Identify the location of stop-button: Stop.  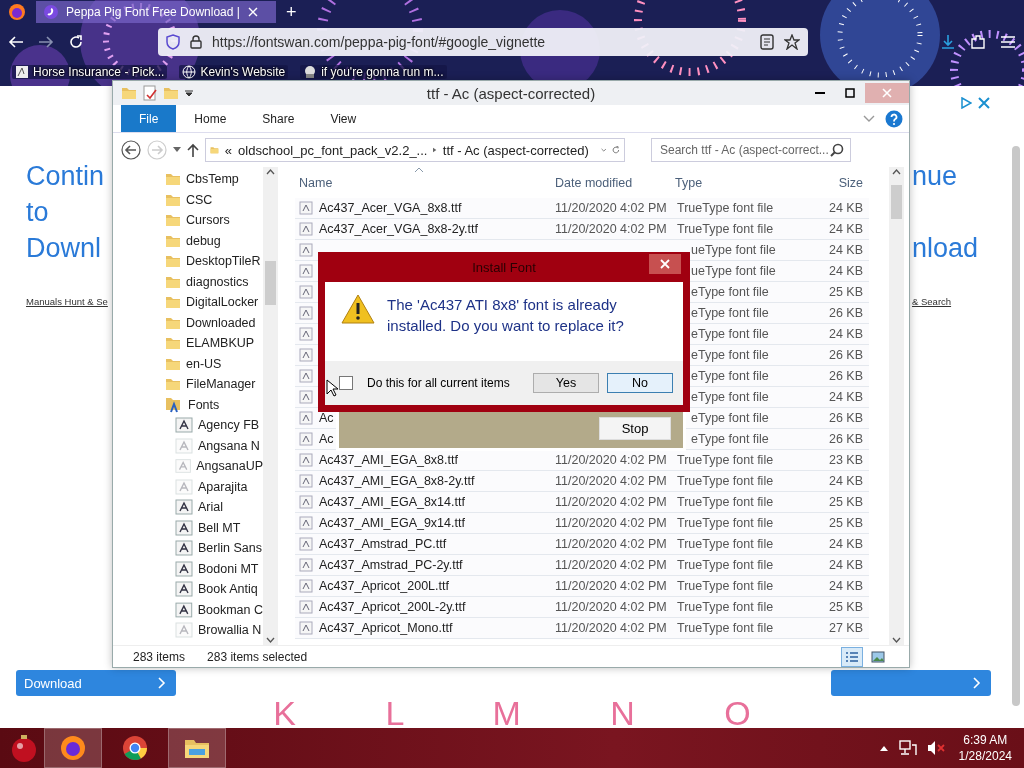
(635, 428).